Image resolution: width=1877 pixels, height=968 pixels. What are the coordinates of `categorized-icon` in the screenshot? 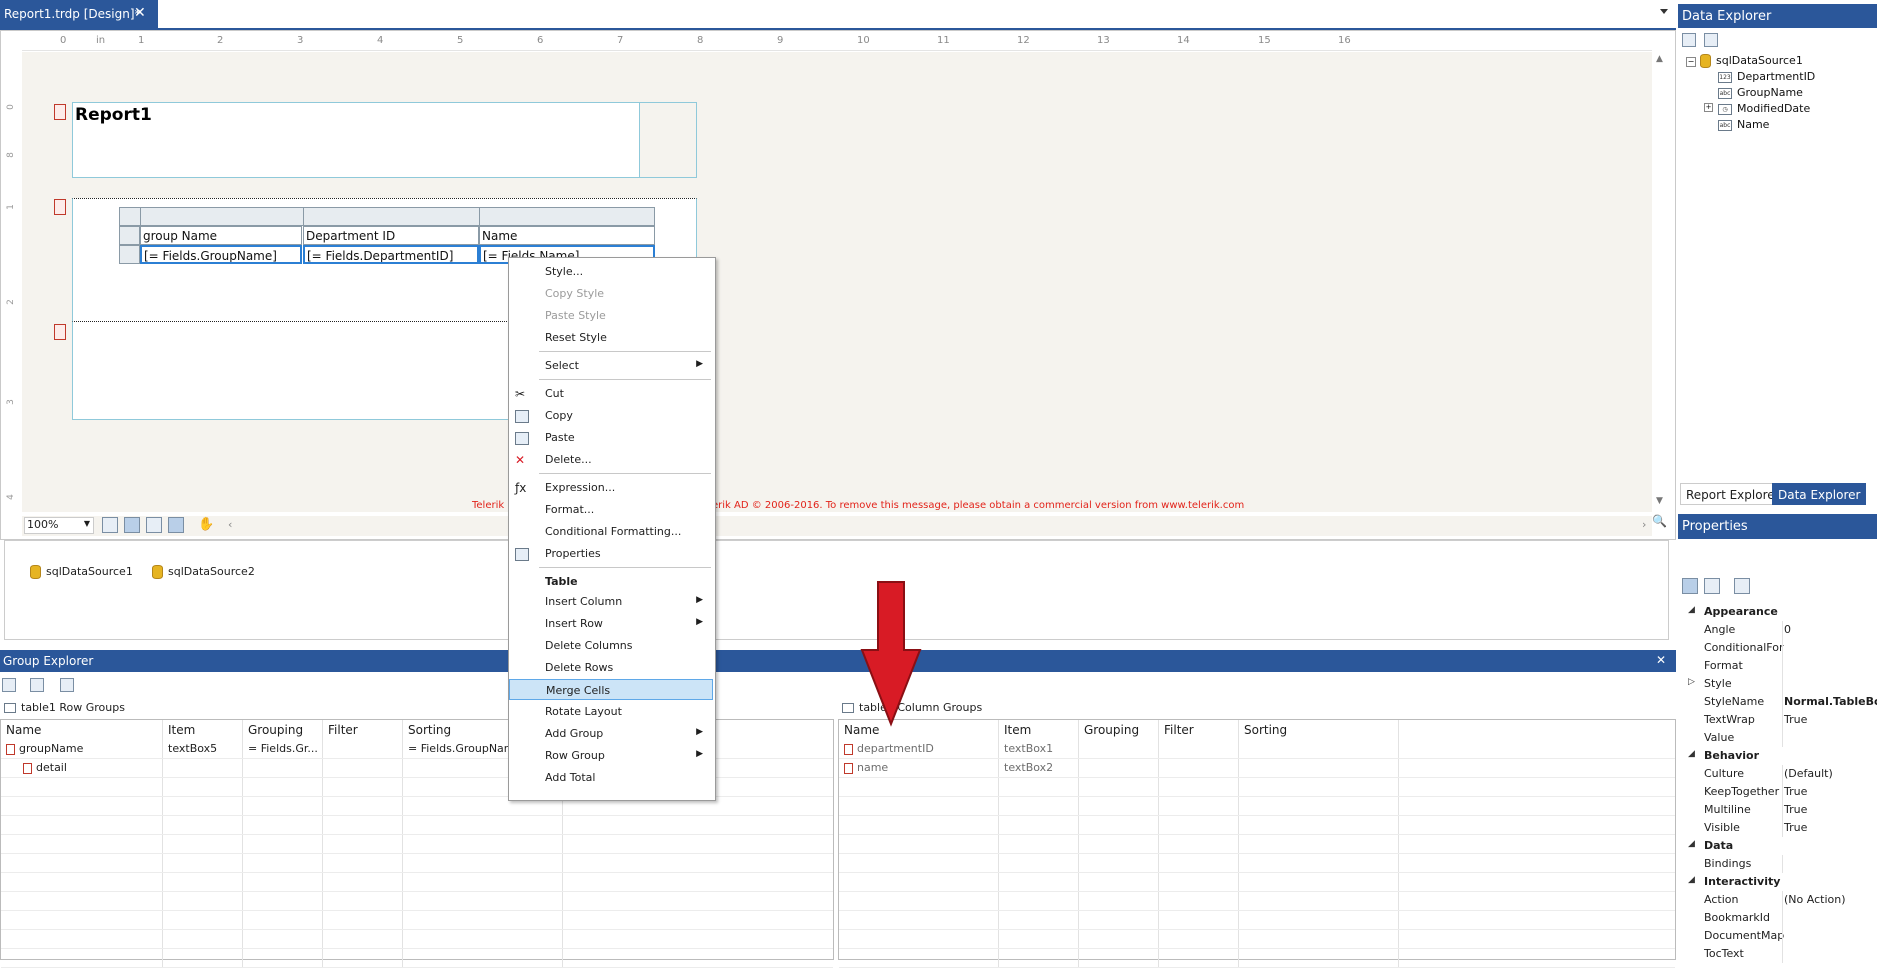 It's located at (1690, 586).